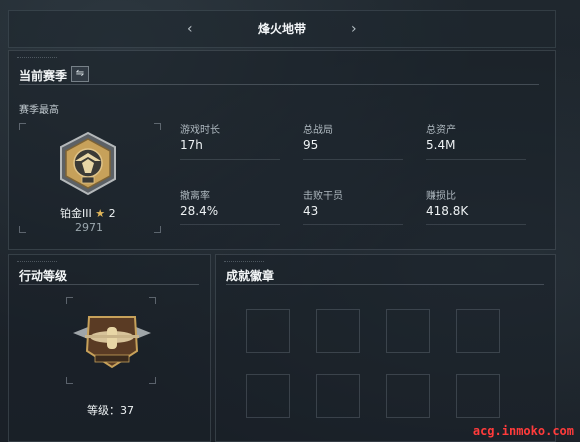 Image resolution: width=580 pixels, height=442 pixels. What do you see at coordinates (199, 211) in the screenshot?
I see `stat-value: 28.4%` at bounding box center [199, 211].